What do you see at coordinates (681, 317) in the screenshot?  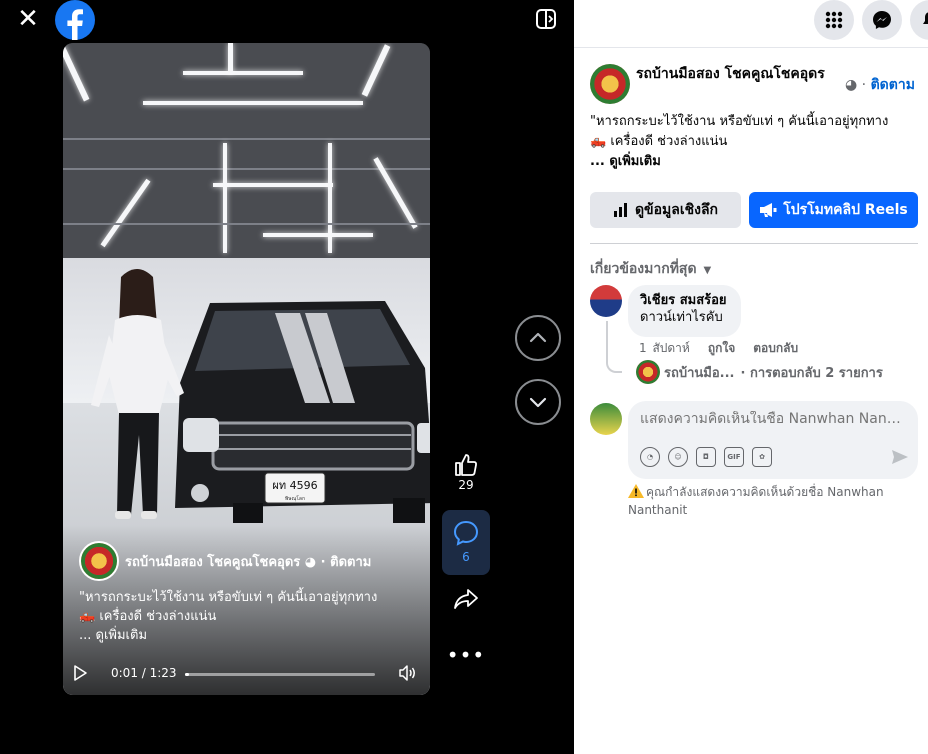 I see `comment-text: ดาวน์เท่าไรคับ` at bounding box center [681, 317].